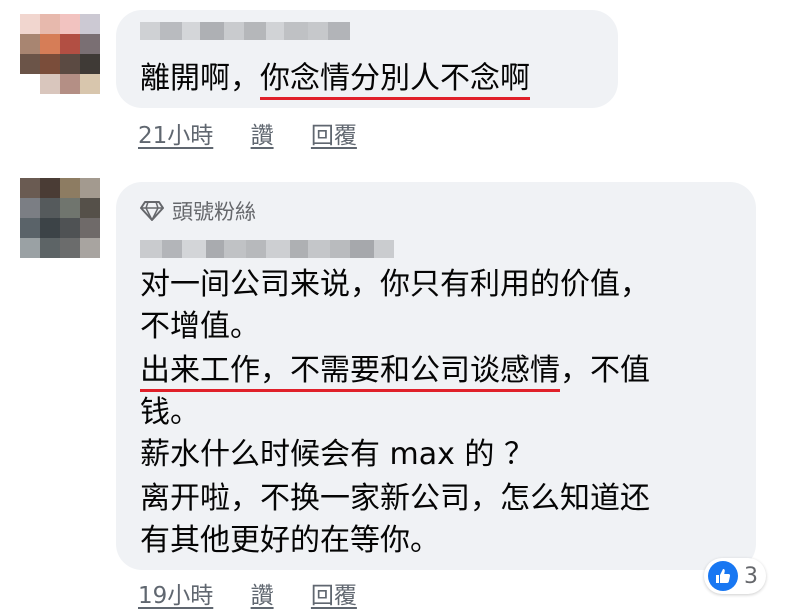 This screenshot has height=615, width=800. I want to click on comment-text-line: 出来工作，不需要和公司谈感情，不值, so click(395, 372).